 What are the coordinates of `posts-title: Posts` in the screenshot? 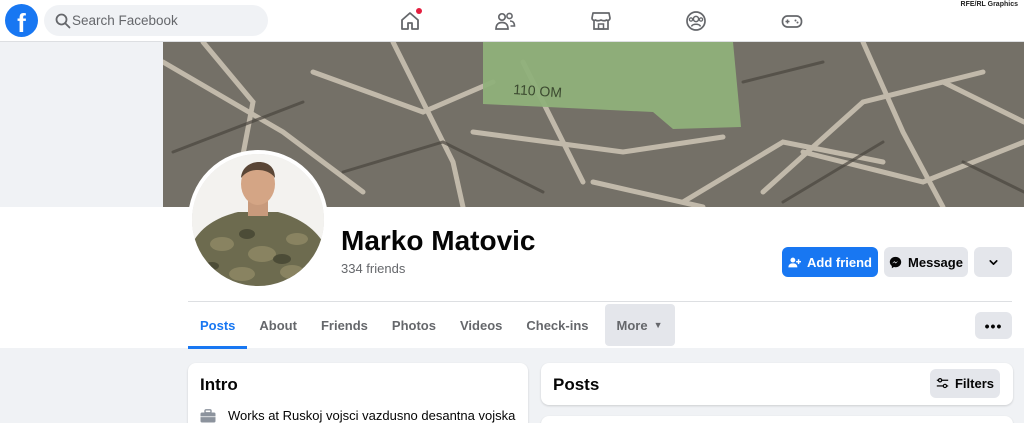 It's located at (576, 384).